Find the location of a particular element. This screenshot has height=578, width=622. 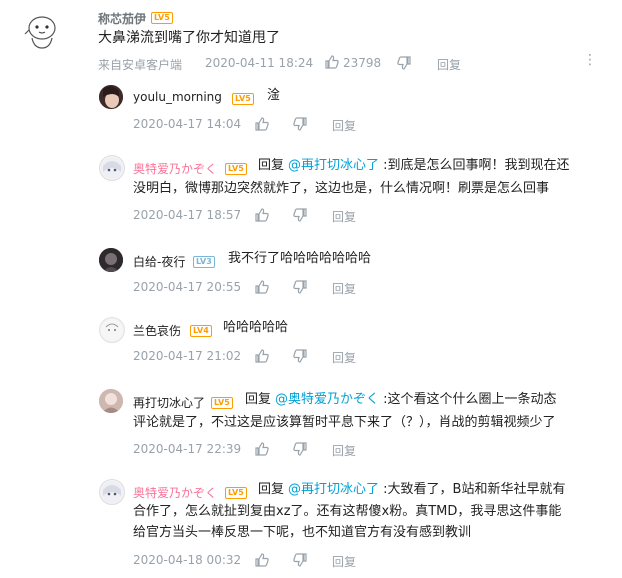

level-badge: LV4 is located at coordinates (201, 331).